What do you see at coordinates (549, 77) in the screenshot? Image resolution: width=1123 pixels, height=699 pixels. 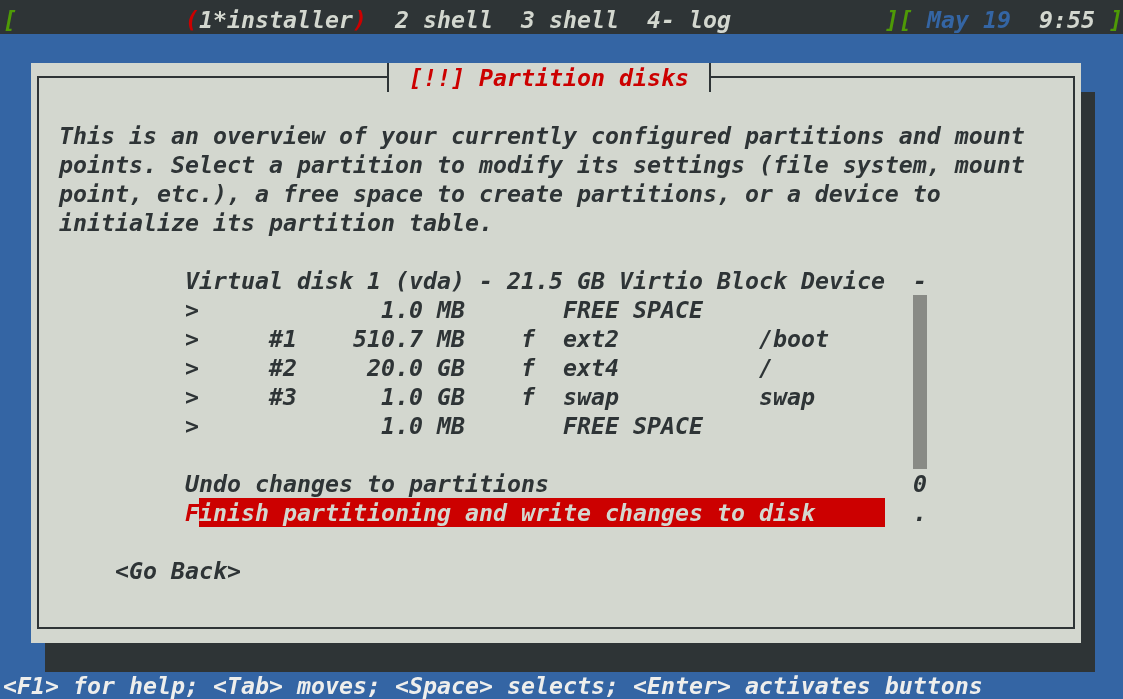 I see `dialog-title: [!!] Partition disks` at bounding box center [549, 77].